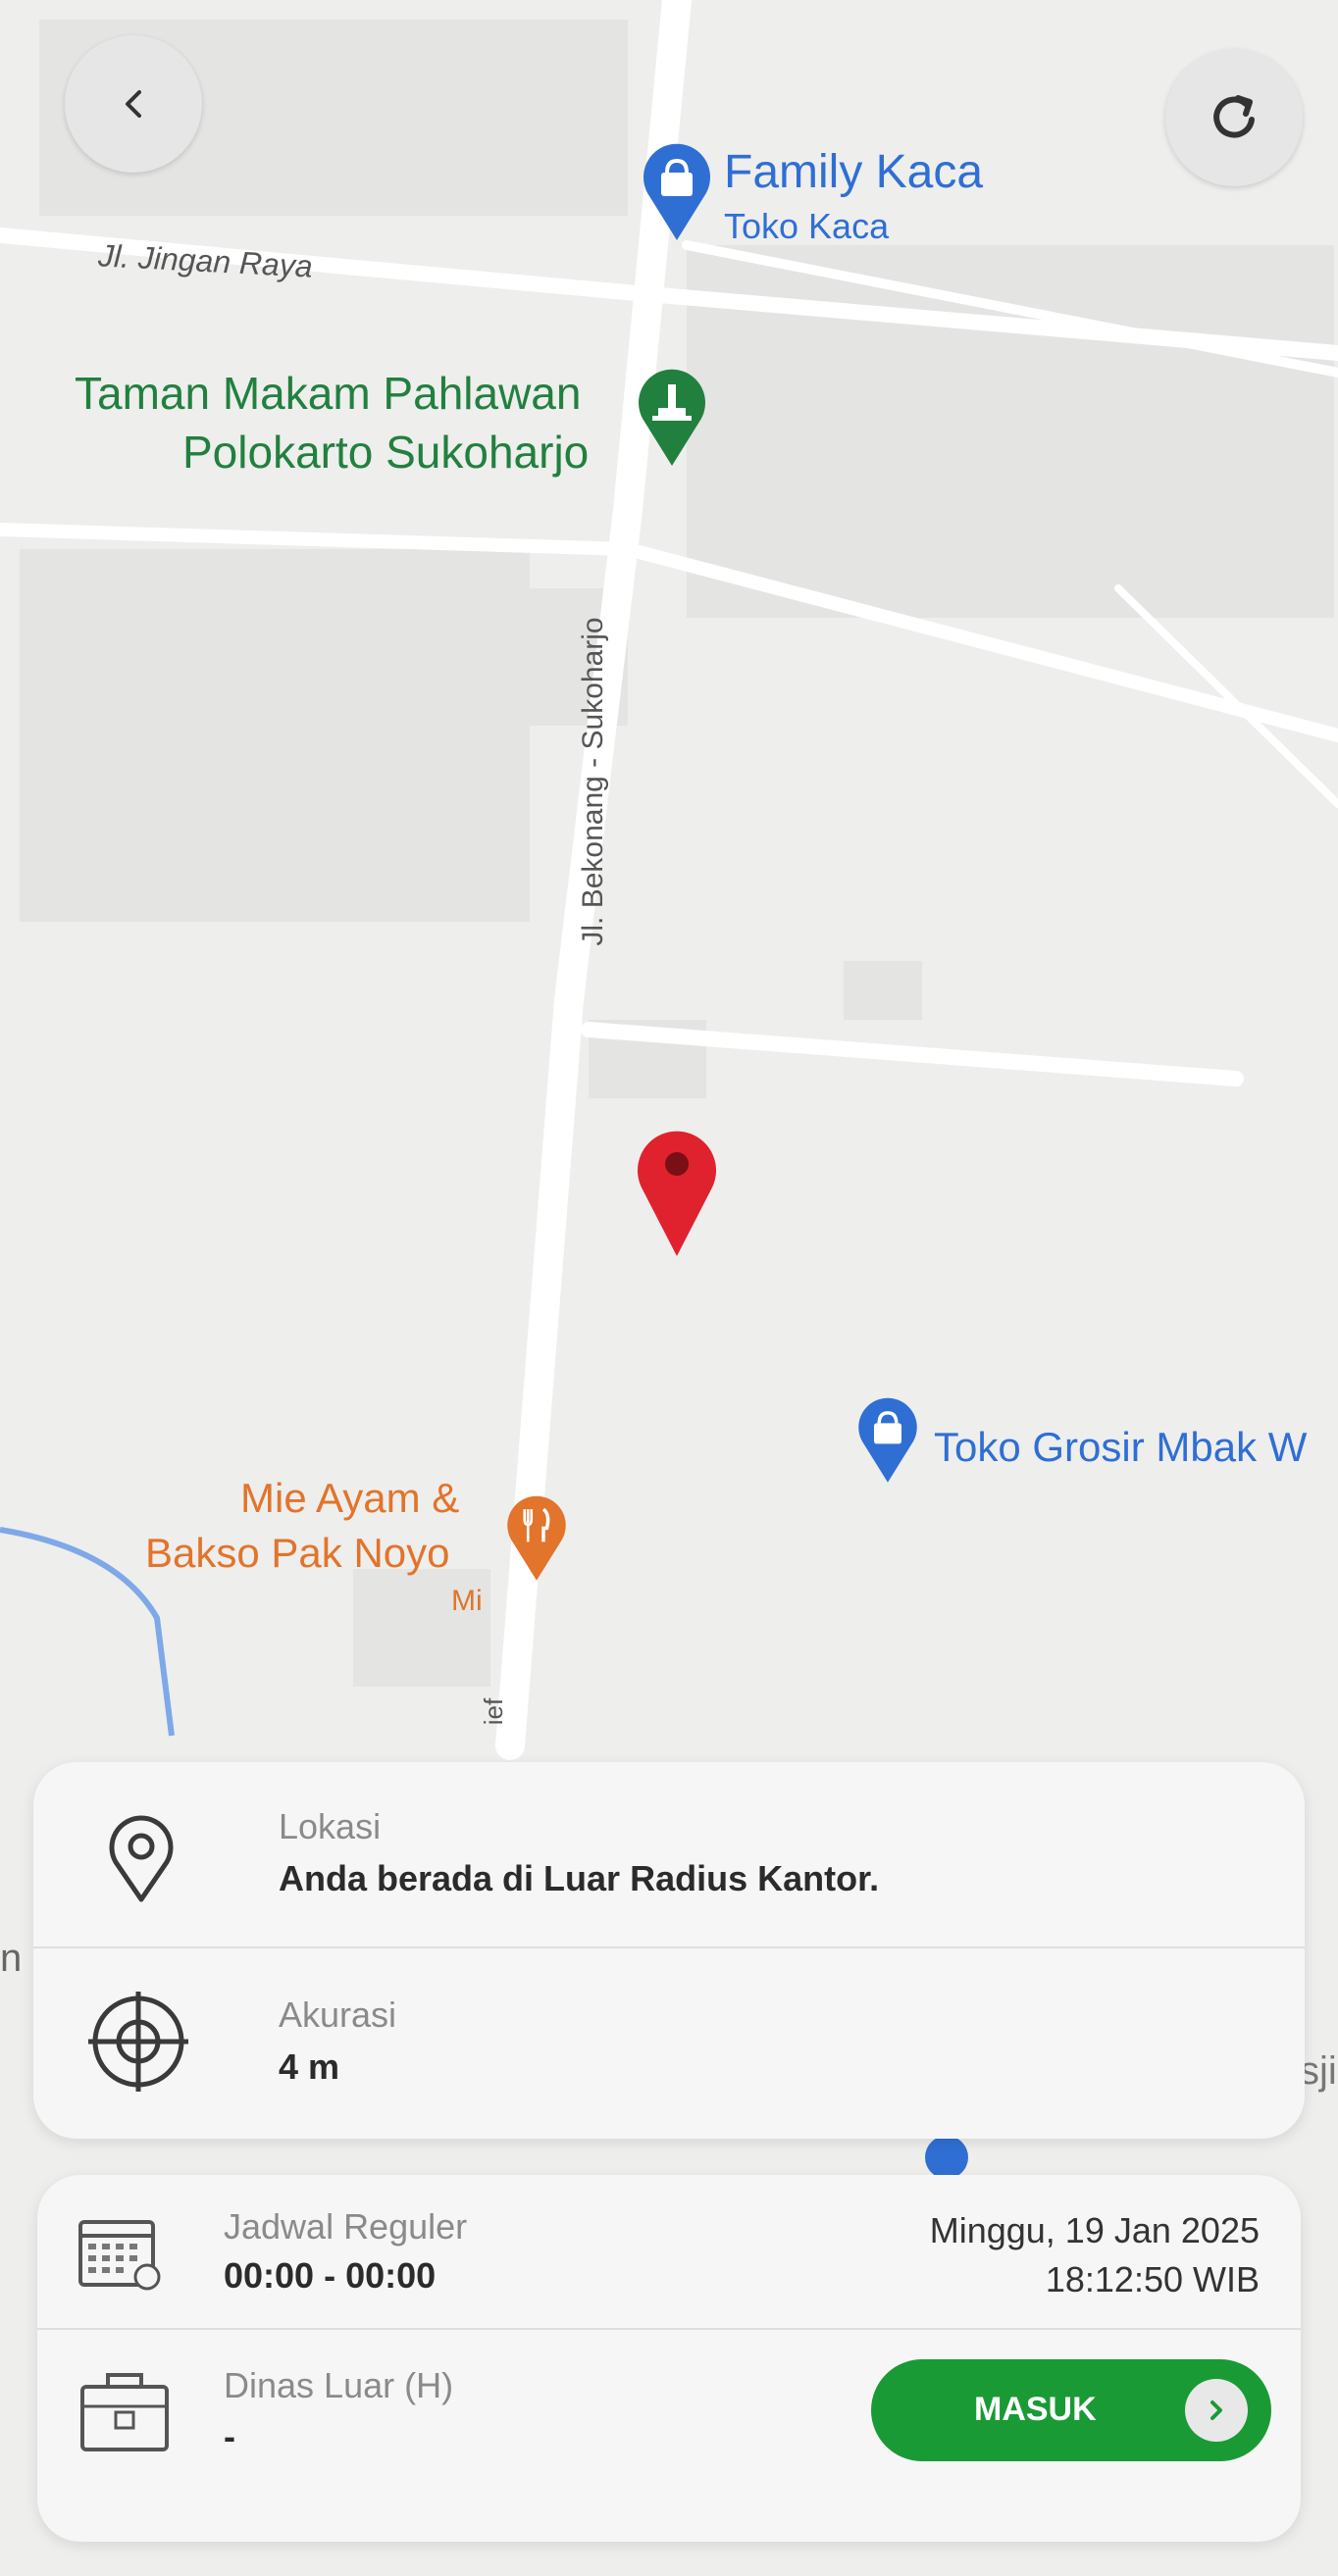 This screenshot has height=2576, width=1338. I want to click on poi-category: Mi, so click(467, 1601).